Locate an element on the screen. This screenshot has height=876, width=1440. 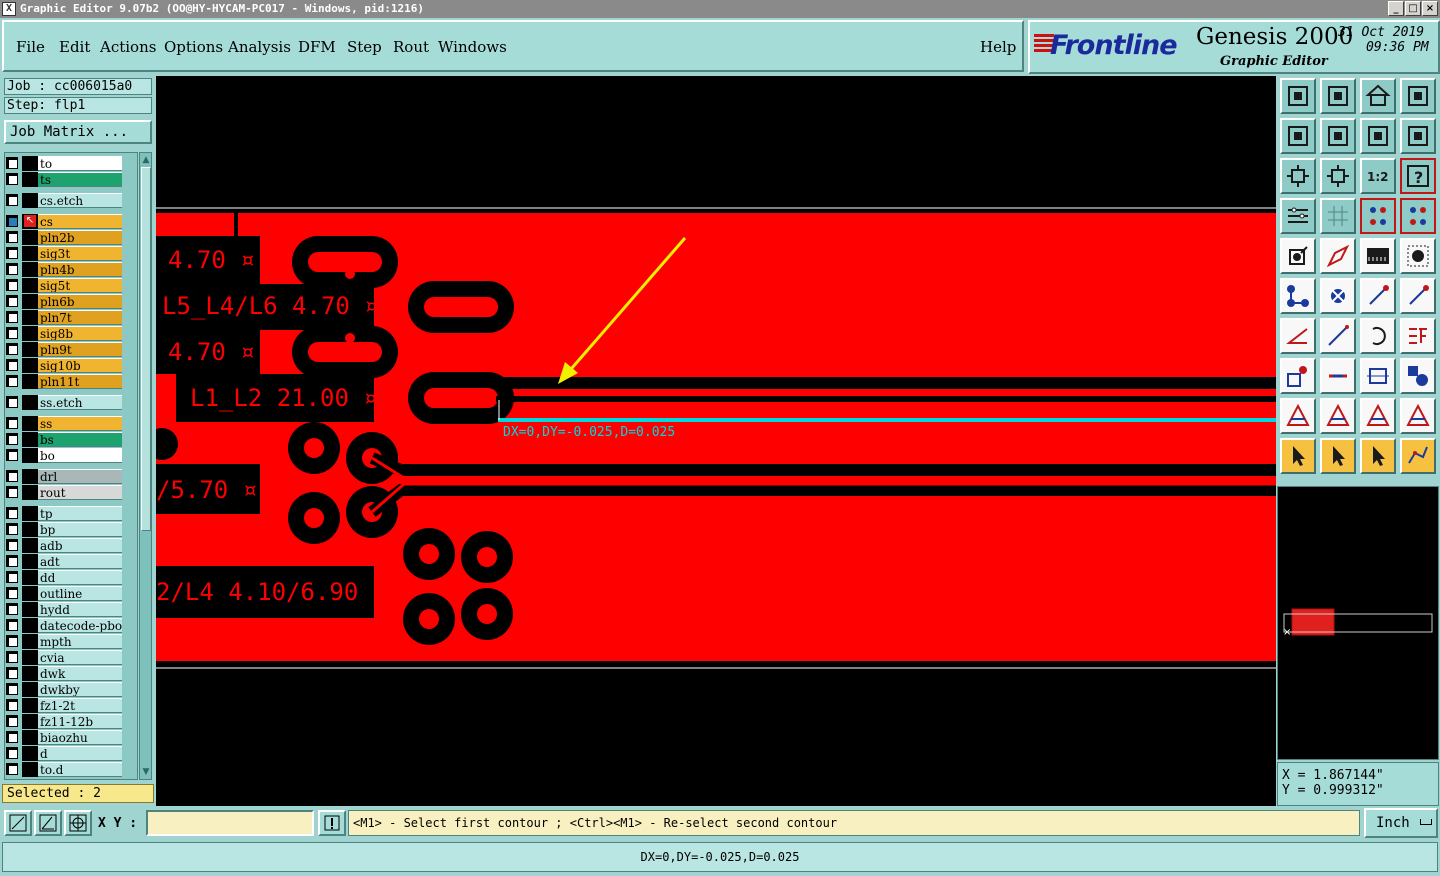
zoom-center-button is located at coordinates (1338, 176).